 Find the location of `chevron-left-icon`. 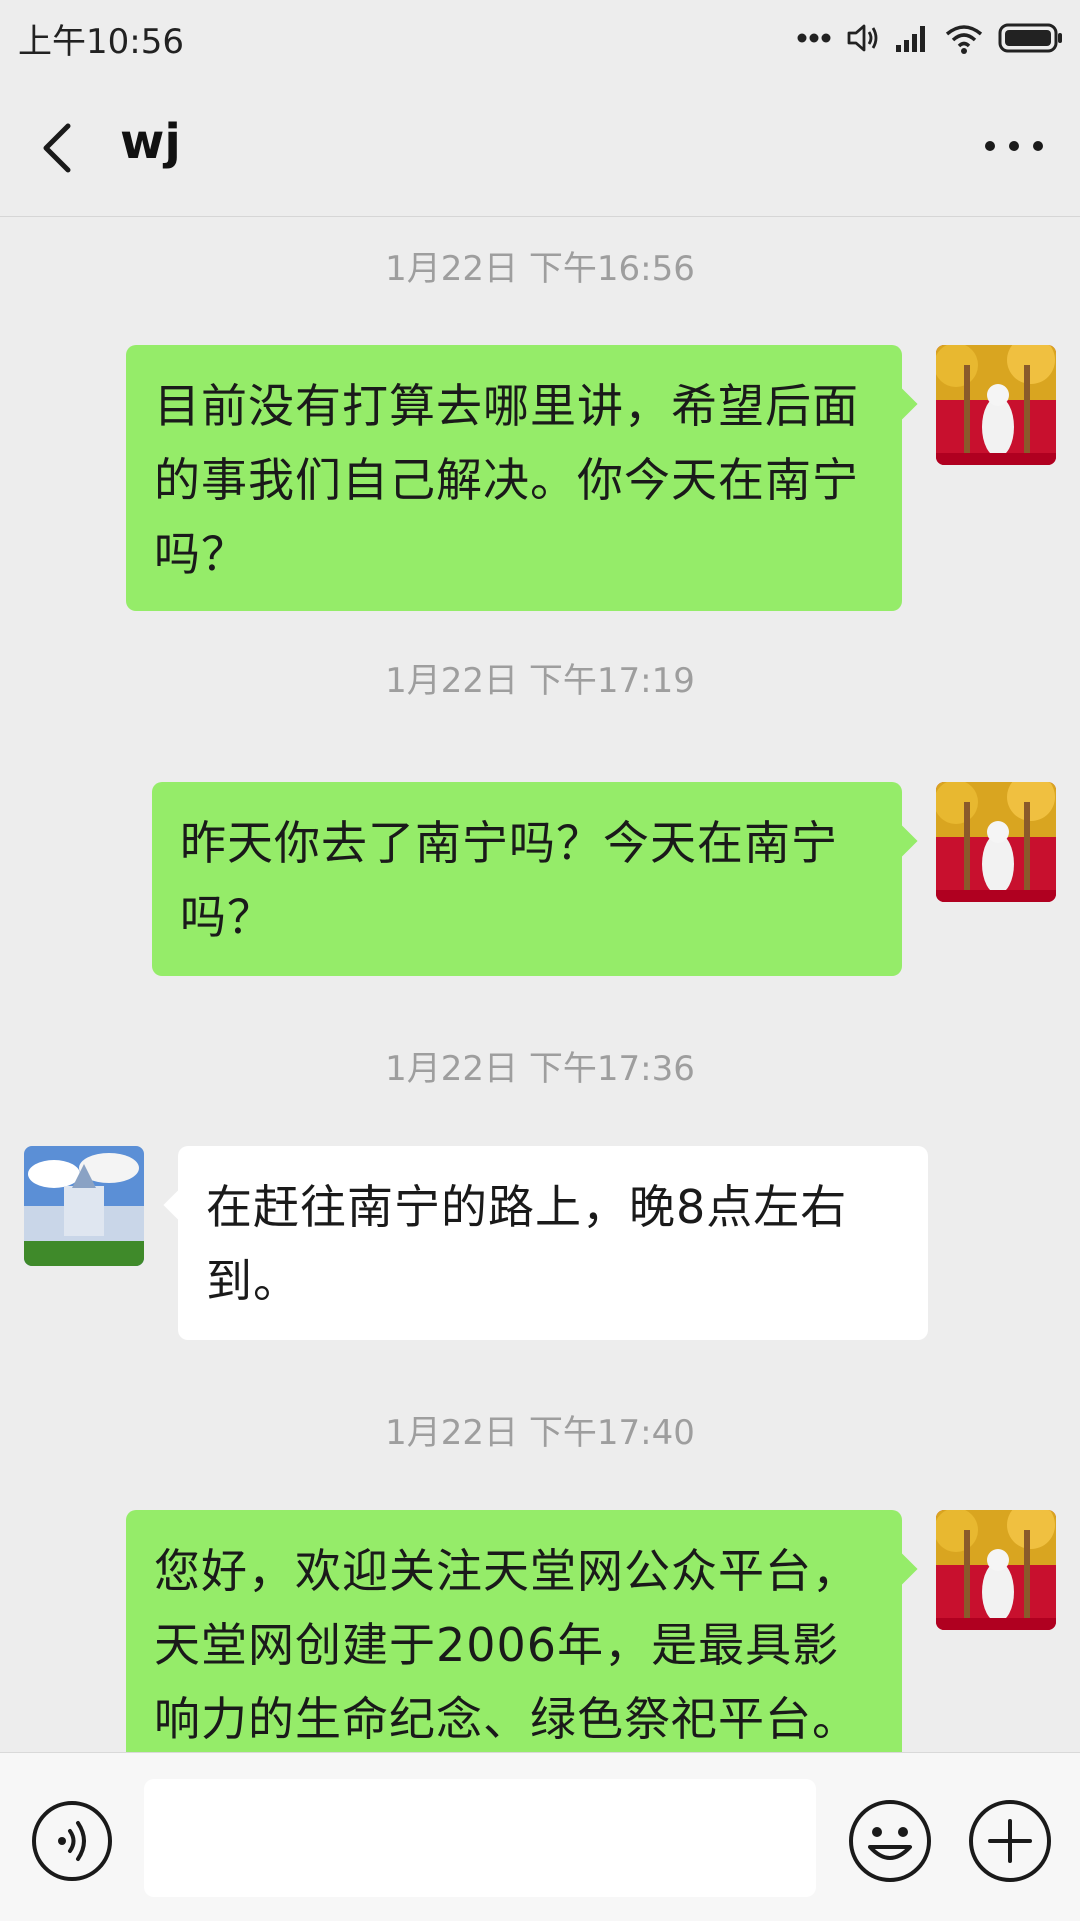

chevron-left-icon is located at coordinates (57, 148).